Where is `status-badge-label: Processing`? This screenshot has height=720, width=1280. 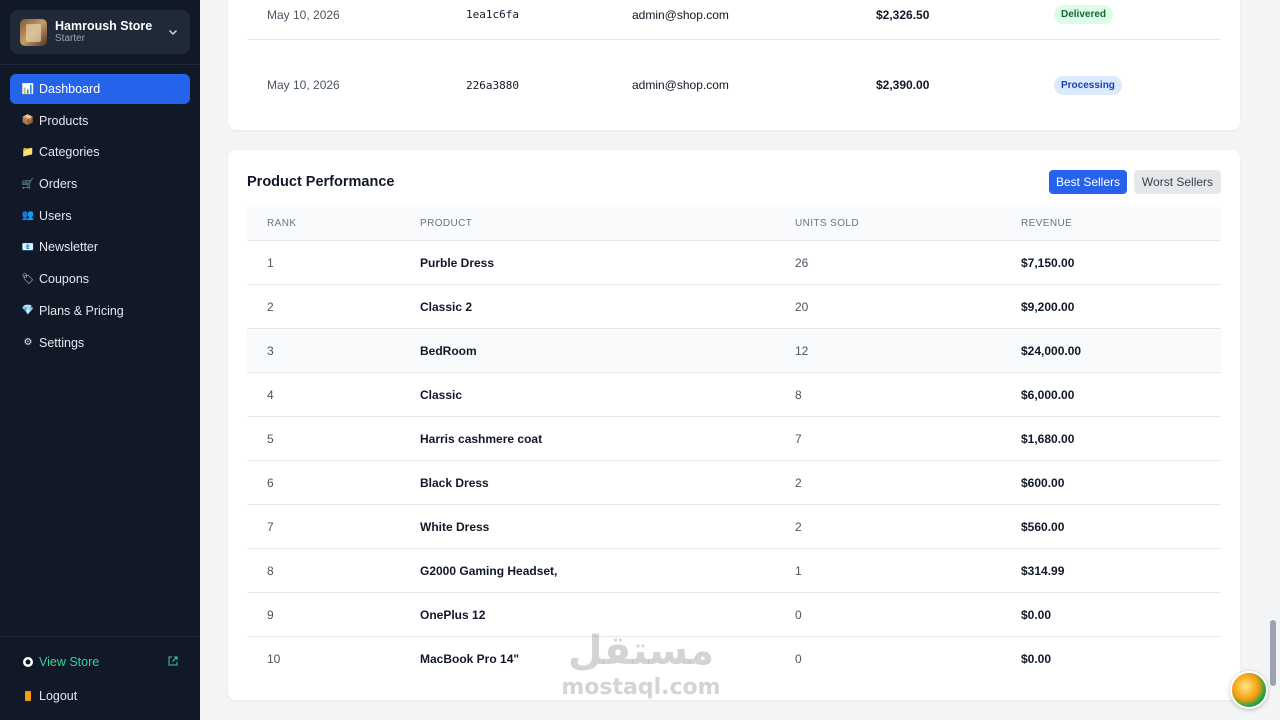
status-badge-label: Processing is located at coordinates (1088, 85).